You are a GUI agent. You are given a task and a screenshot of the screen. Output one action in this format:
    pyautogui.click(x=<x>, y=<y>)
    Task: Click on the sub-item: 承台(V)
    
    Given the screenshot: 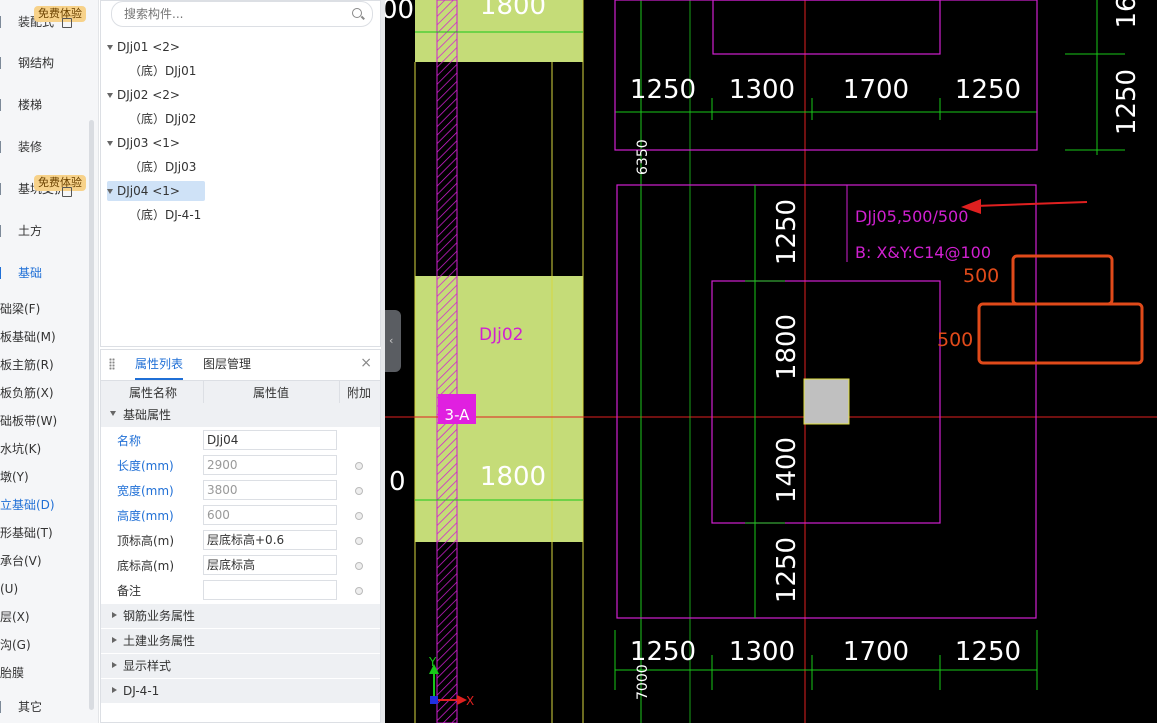 What is the action you would take?
    pyautogui.click(x=46, y=561)
    